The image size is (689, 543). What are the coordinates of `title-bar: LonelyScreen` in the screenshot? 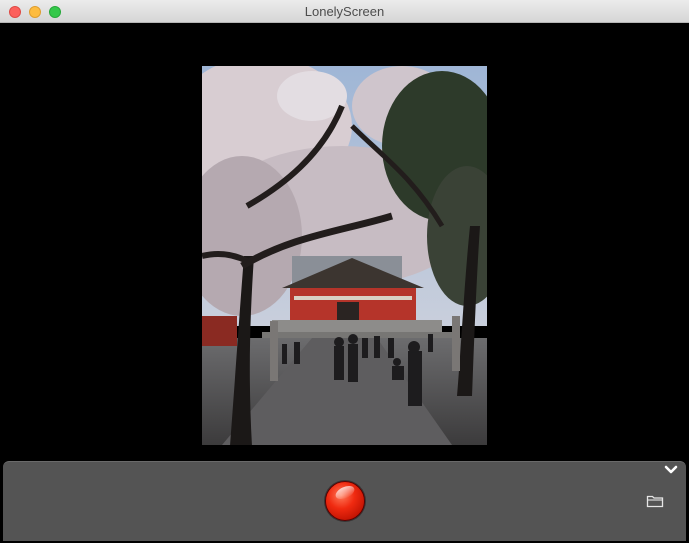 It's located at (344, 11).